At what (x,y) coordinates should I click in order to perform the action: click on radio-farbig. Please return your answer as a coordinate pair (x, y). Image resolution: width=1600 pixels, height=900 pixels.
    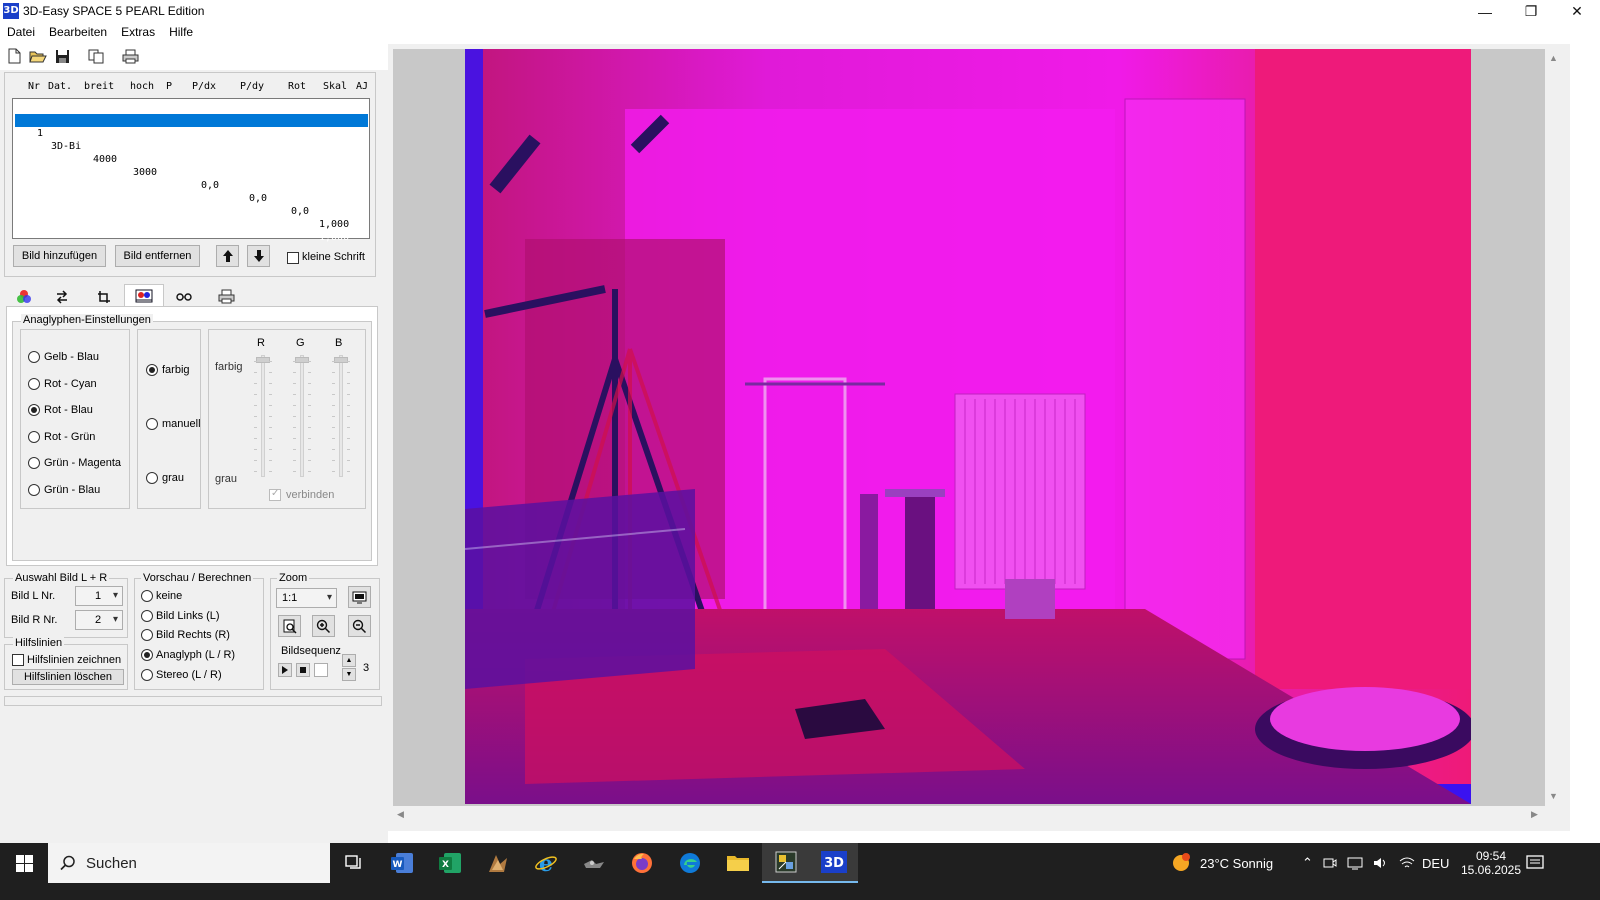
    Looking at the image, I should click on (152, 370).